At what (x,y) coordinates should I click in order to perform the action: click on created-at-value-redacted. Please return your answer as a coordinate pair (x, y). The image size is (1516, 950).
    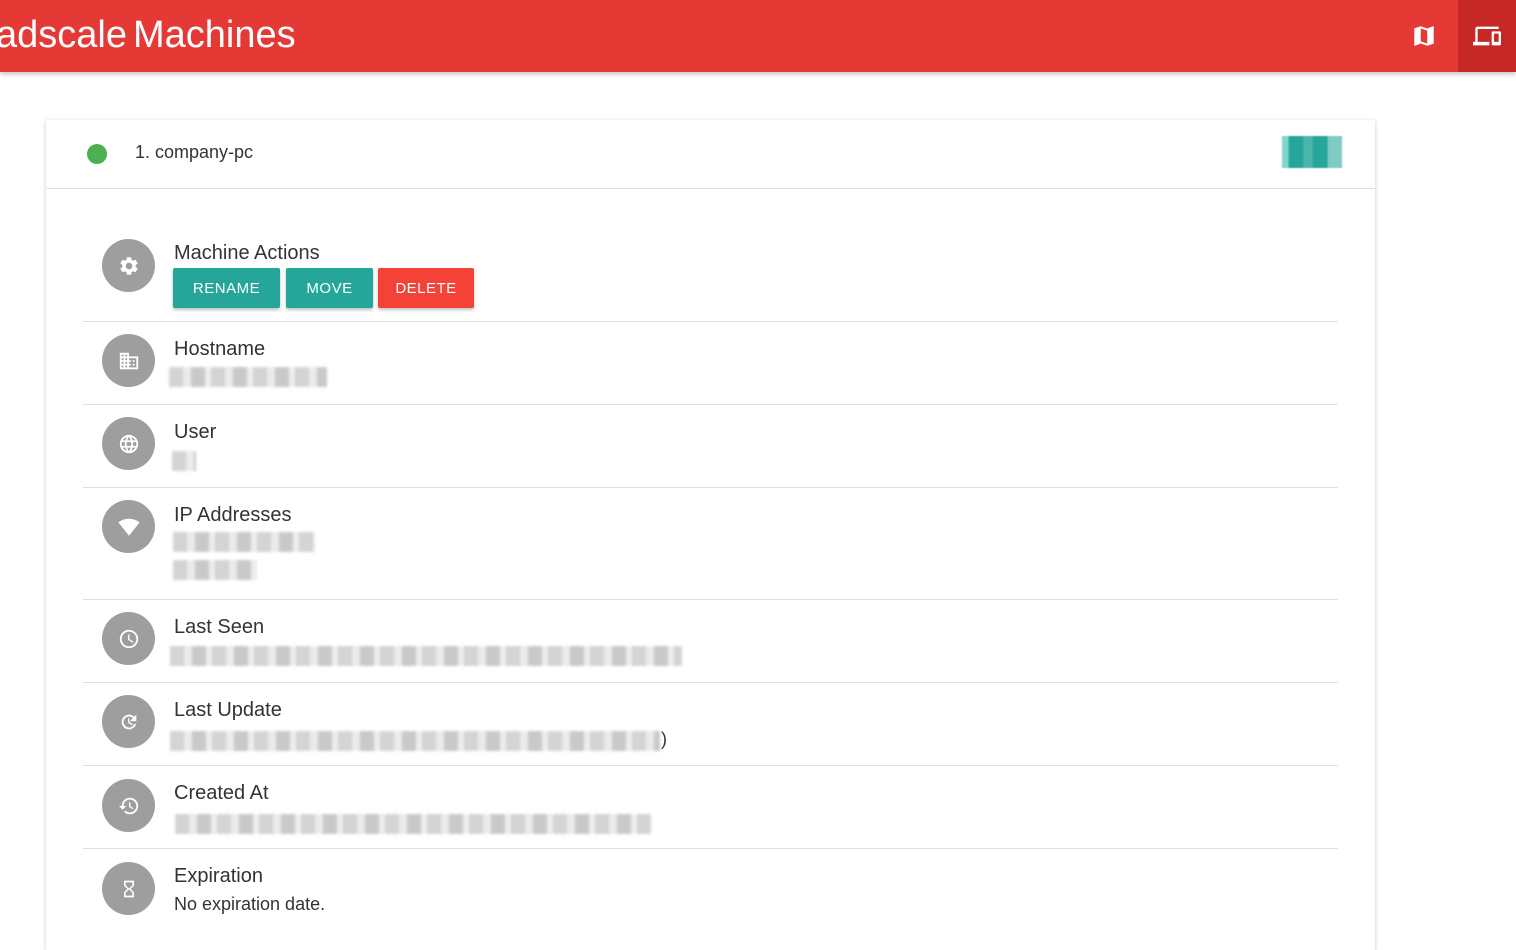
    Looking at the image, I should click on (413, 824).